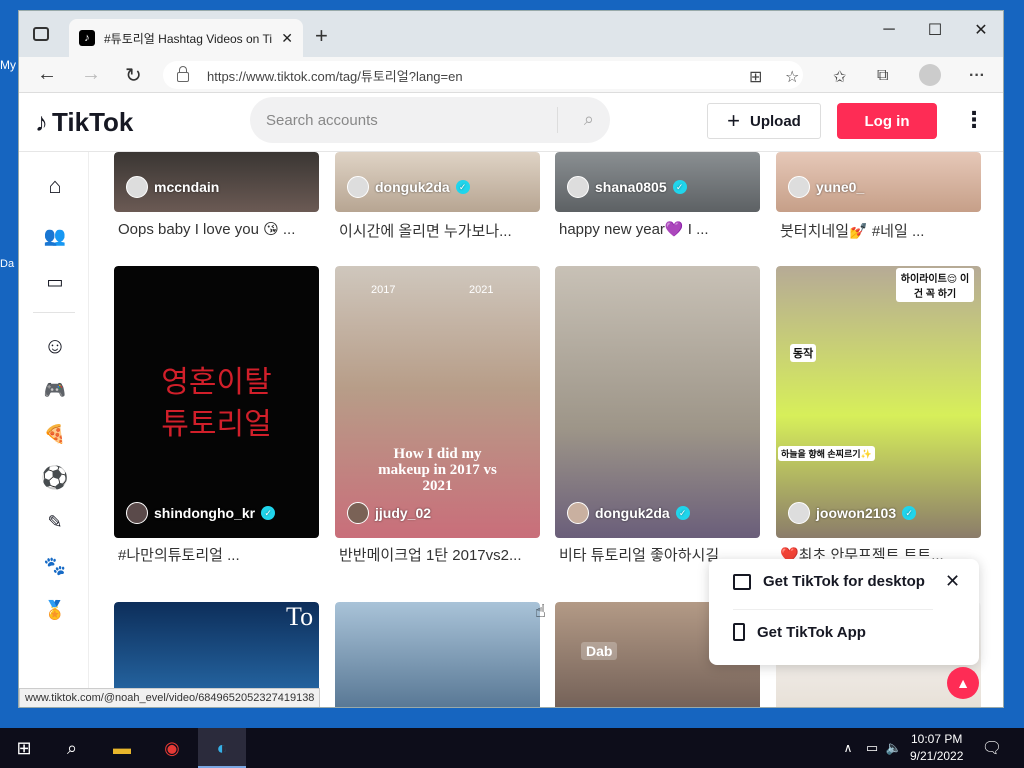  Describe the element at coordinates (733, 120) in the screenshot. I see `plus-icon: +` at that location.